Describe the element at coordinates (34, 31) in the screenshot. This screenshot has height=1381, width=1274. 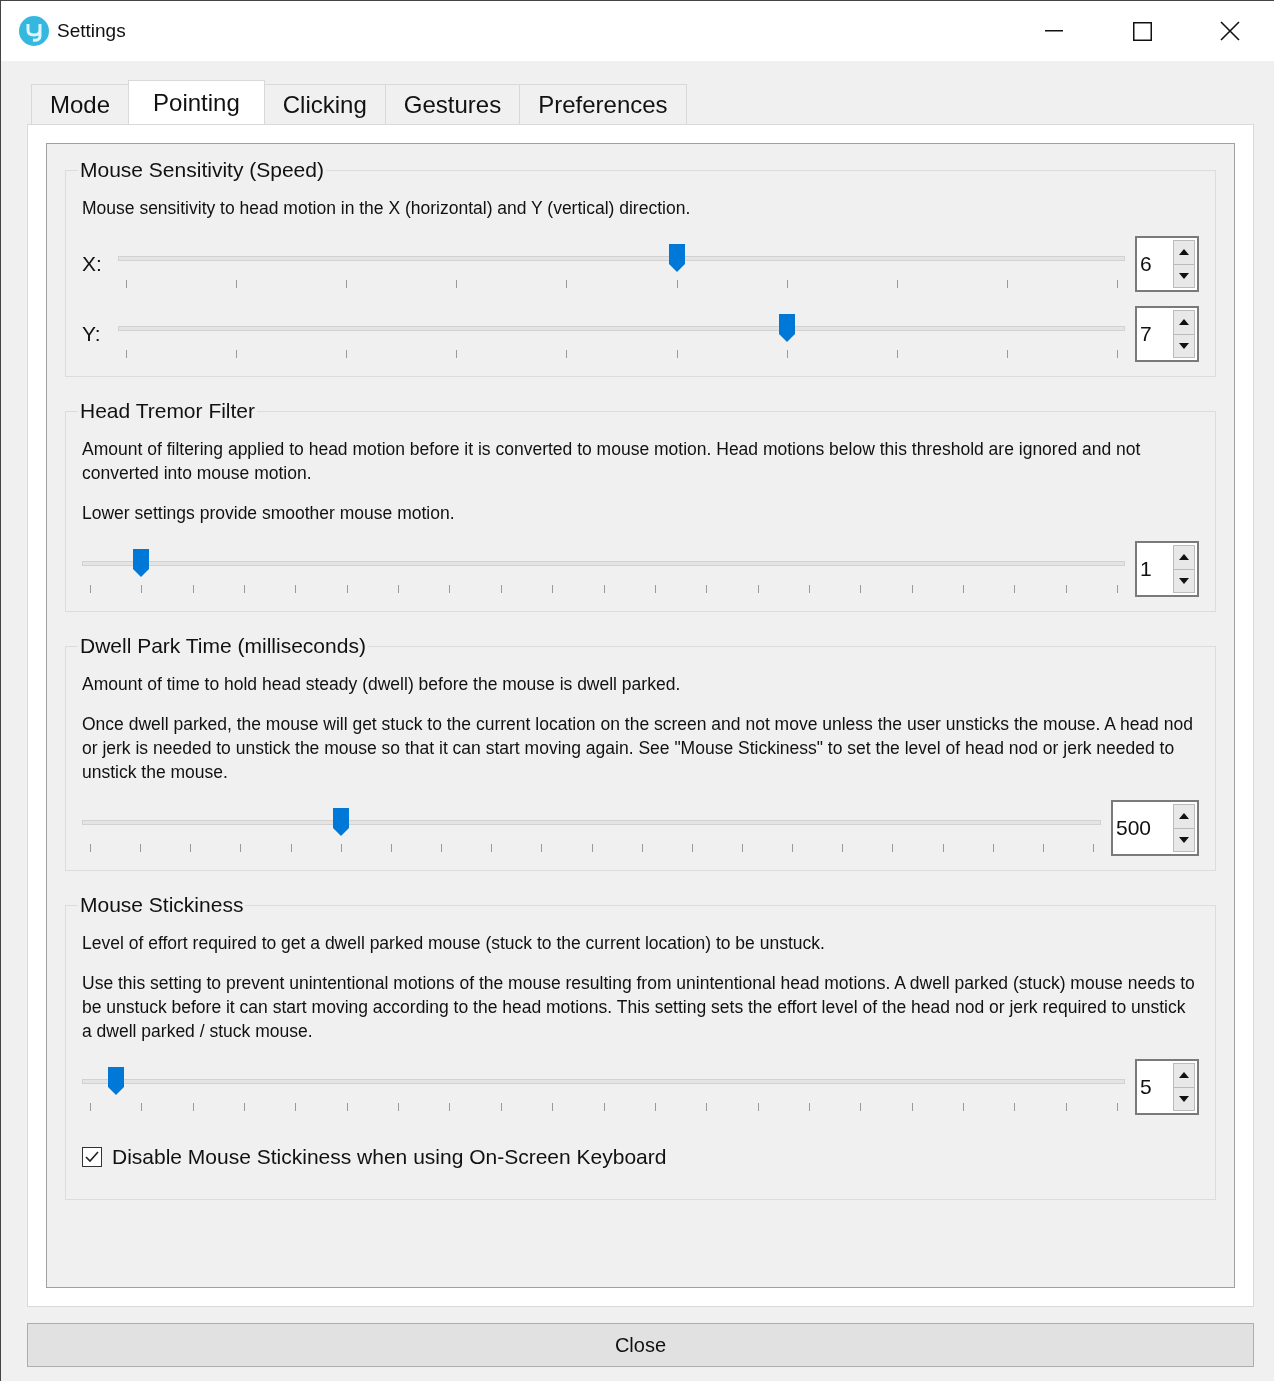
I see `app-icon` at that location.